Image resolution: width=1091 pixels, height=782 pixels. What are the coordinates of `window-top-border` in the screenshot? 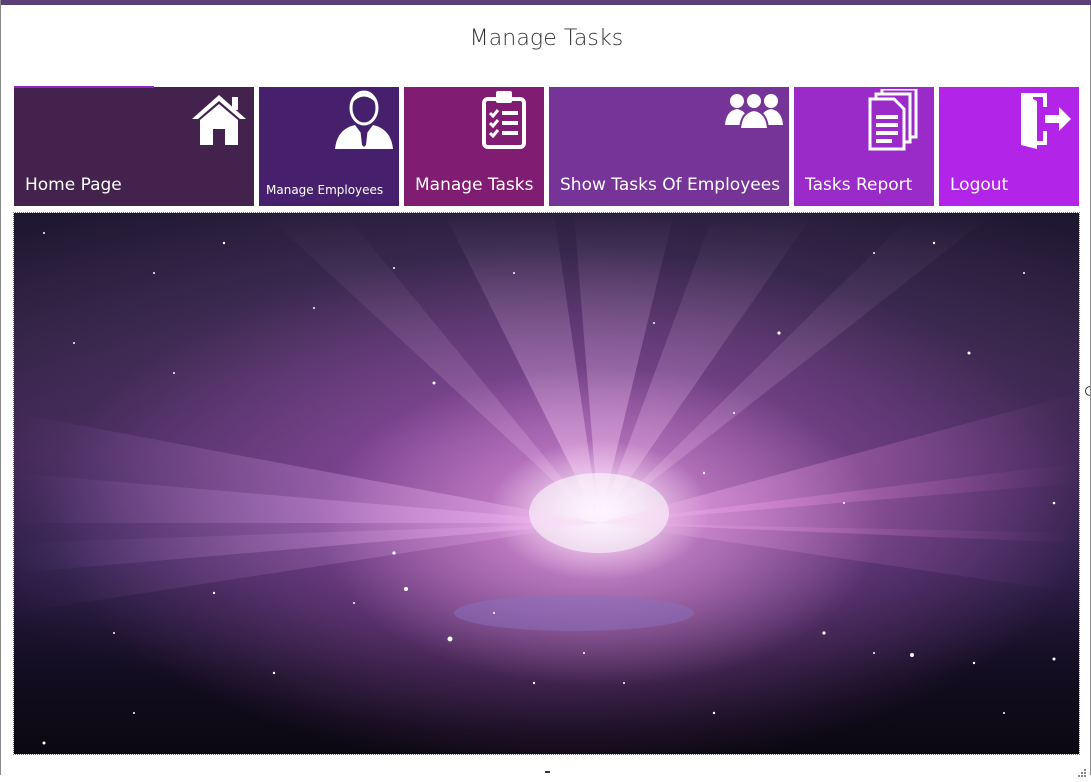 It's located at (546, 2).